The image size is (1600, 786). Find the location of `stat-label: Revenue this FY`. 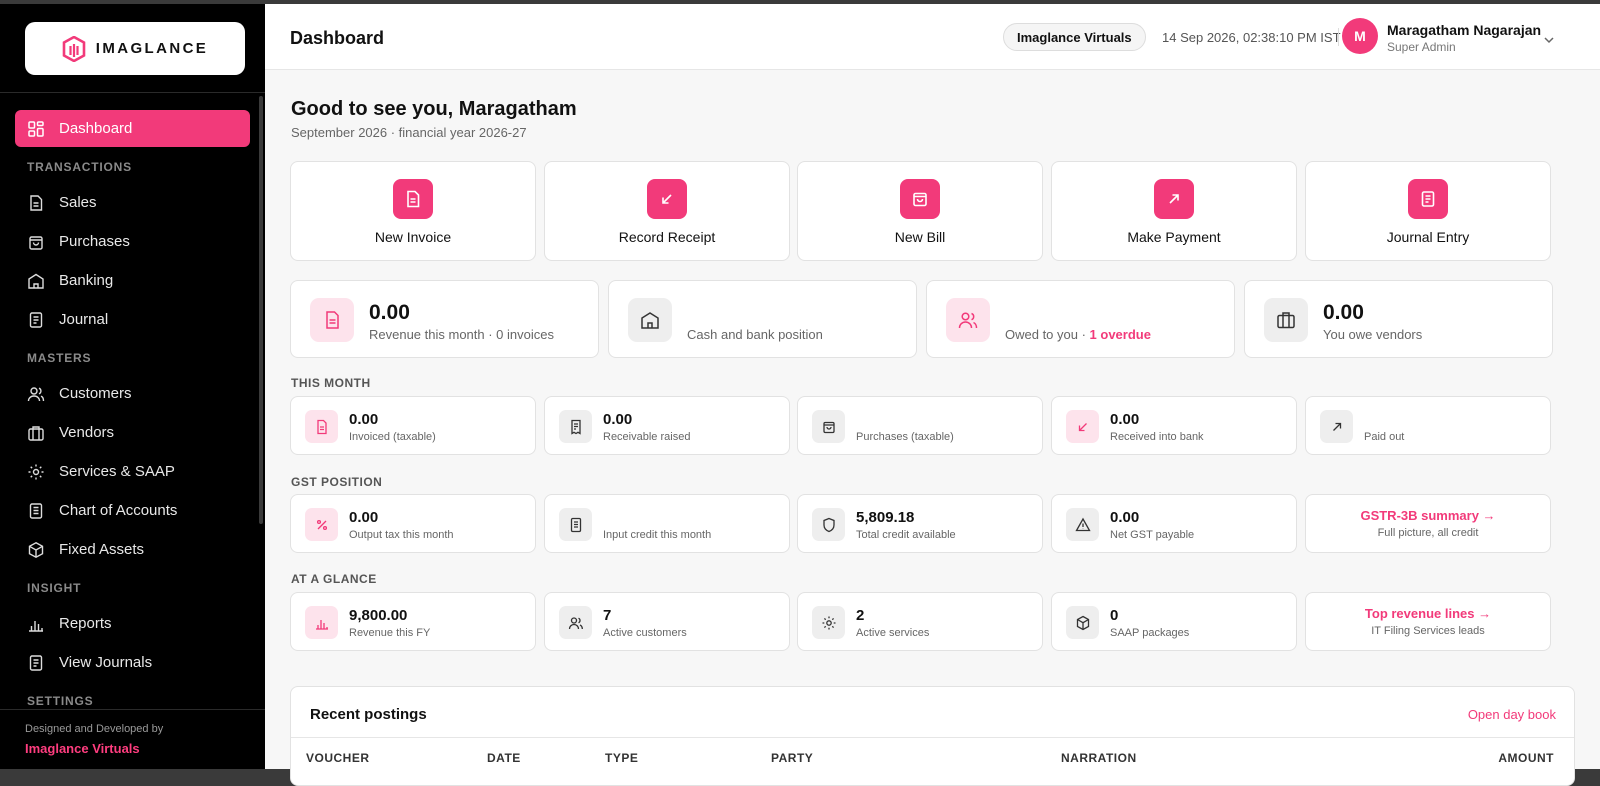

stat-label: Revenue this FY is located at coordinates (390, 633).